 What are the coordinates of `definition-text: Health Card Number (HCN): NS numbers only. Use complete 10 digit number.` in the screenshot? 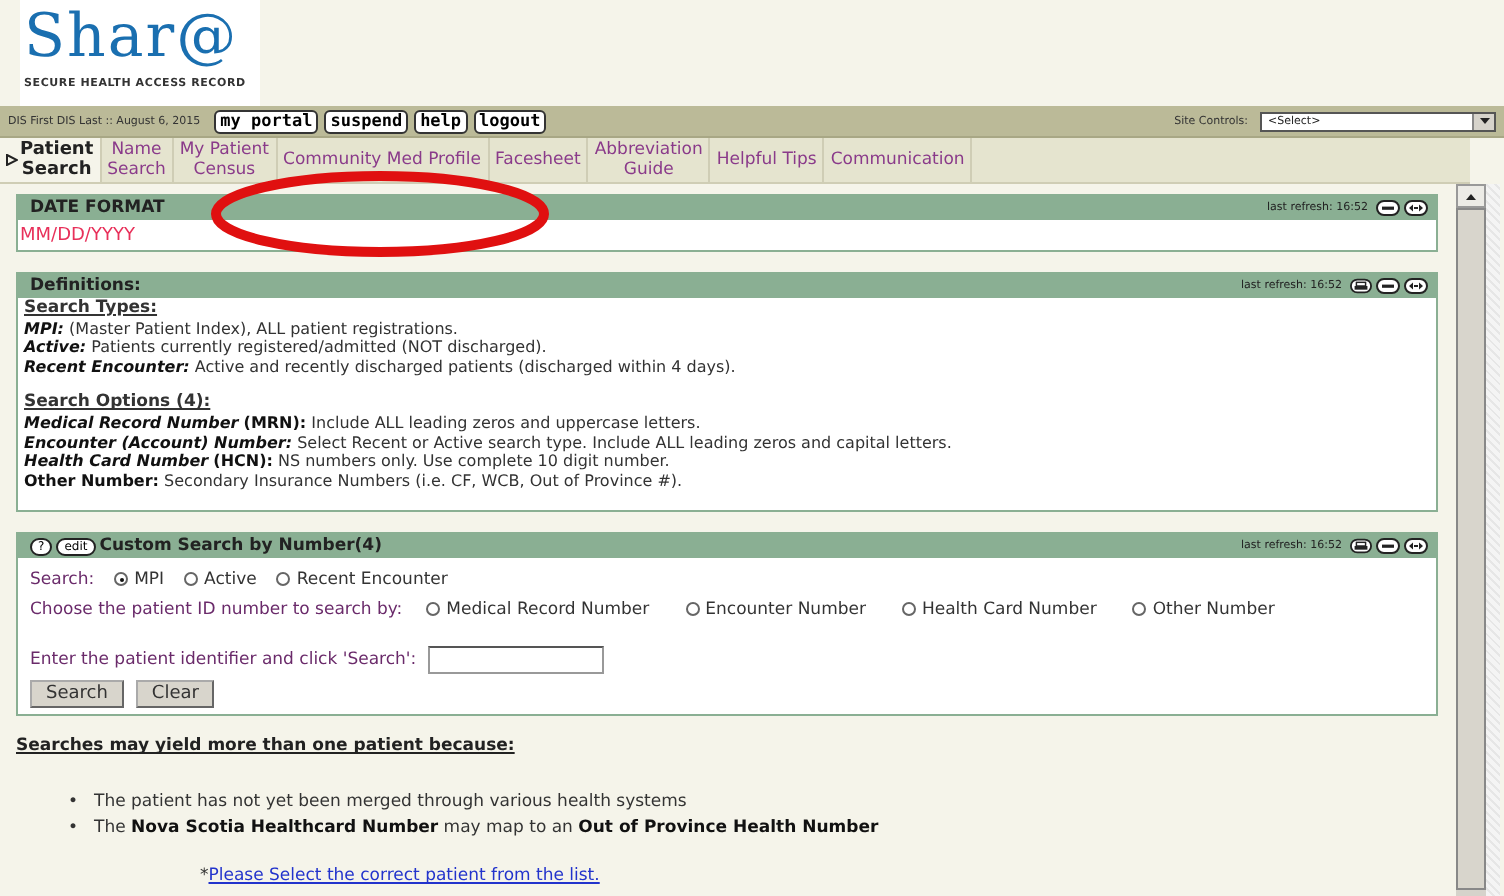 It's located at (348, 462).